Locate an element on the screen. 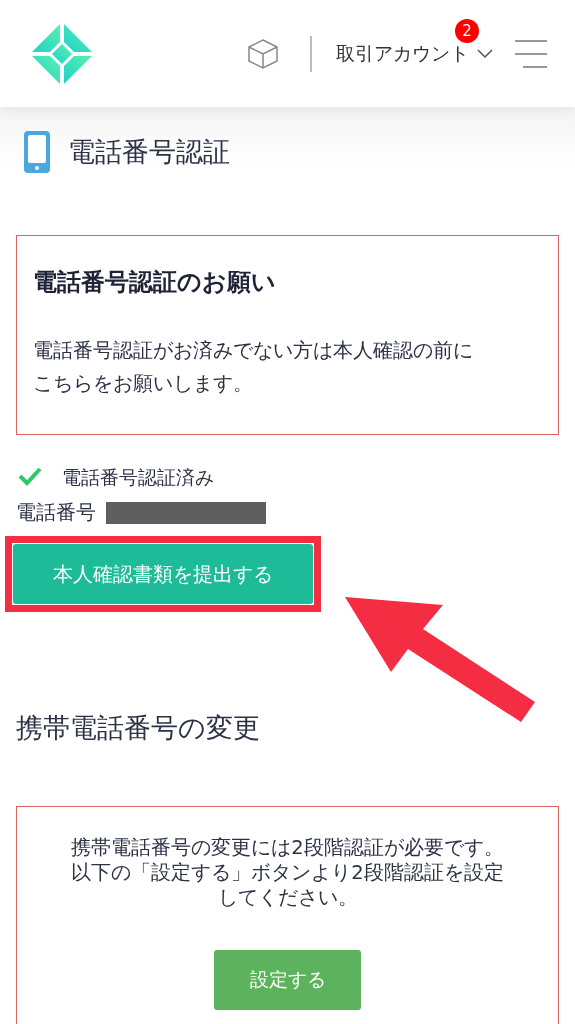  notice-text: 電話番号認証がお済みでない方は本人確認の前に こちらをお願いします。 is located at coordinates (253, 367).